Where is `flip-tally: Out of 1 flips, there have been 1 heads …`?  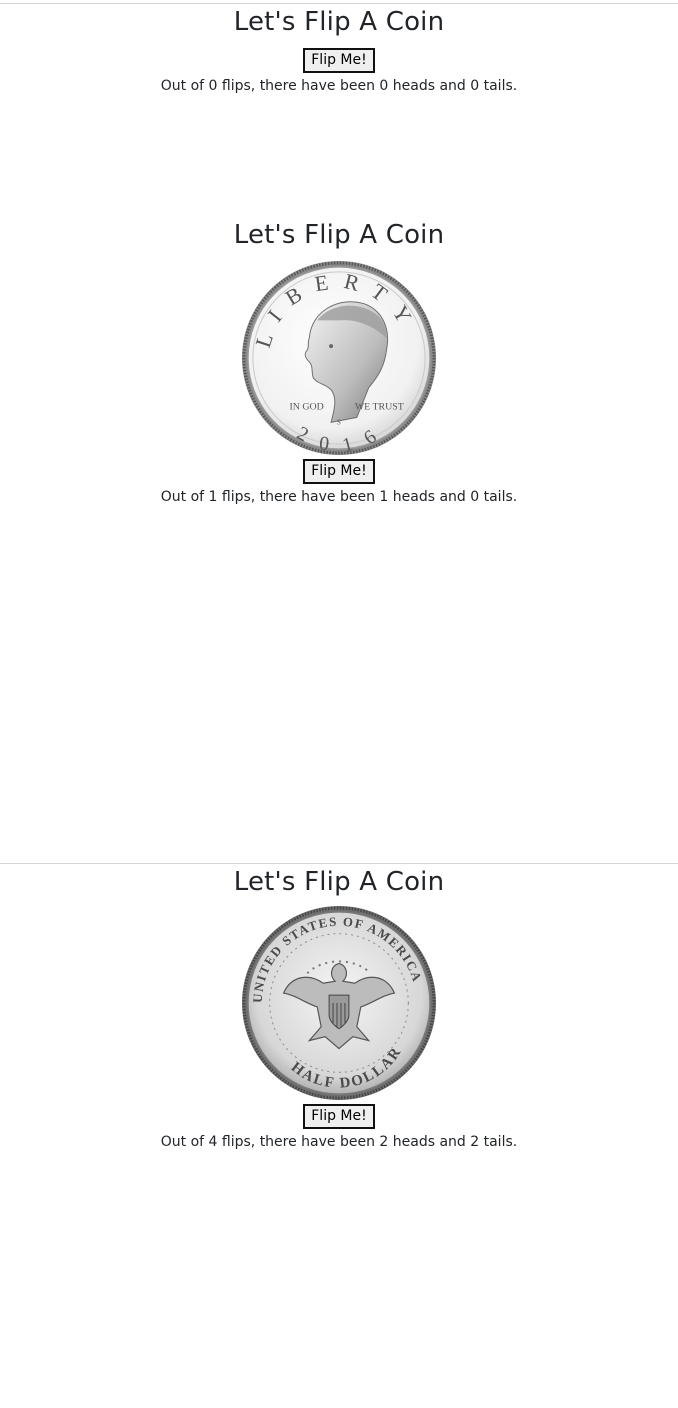
flip-tally: Out of 1 flips, there have been 1 heads … is located at coordinates (339, 497).